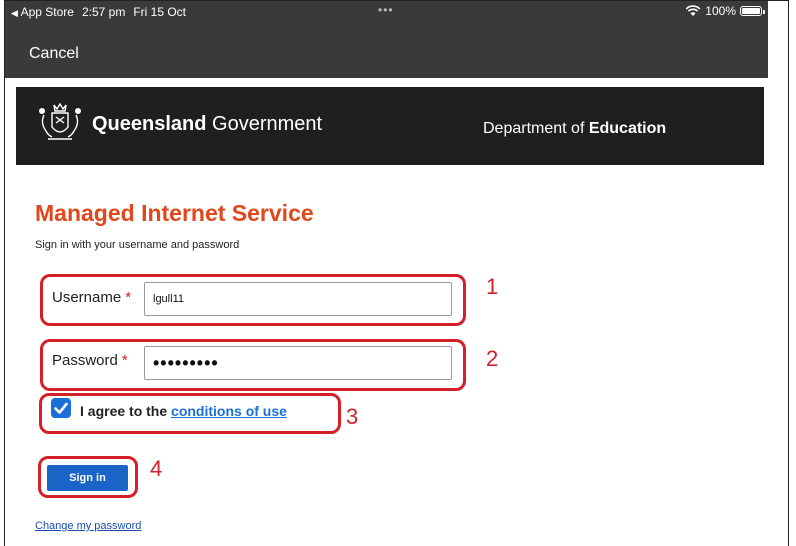  What do you see at coordinates (137, 245) in the screenshot?
I see `page-subtitle: Sign in with your username and password` at bounding box center [137, 245].